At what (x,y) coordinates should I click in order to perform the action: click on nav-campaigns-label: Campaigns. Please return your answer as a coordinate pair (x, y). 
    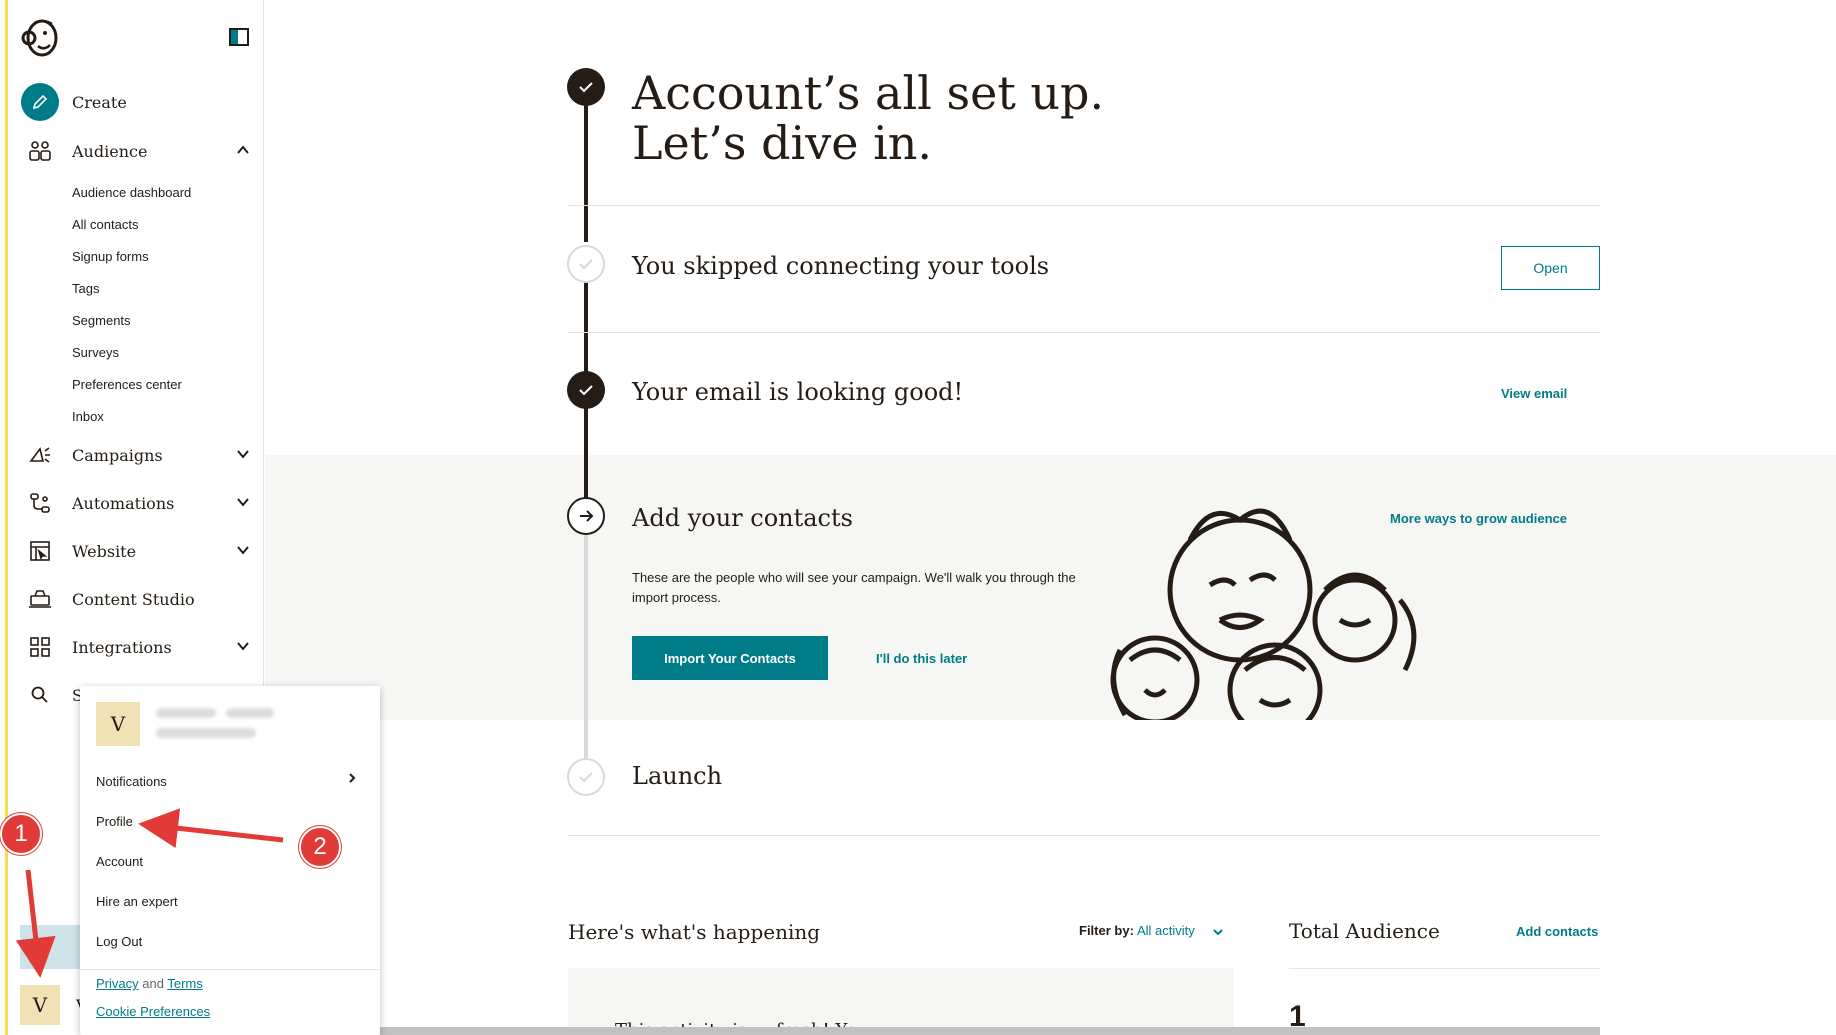
    Looking at the image, I should click on (117, 455).